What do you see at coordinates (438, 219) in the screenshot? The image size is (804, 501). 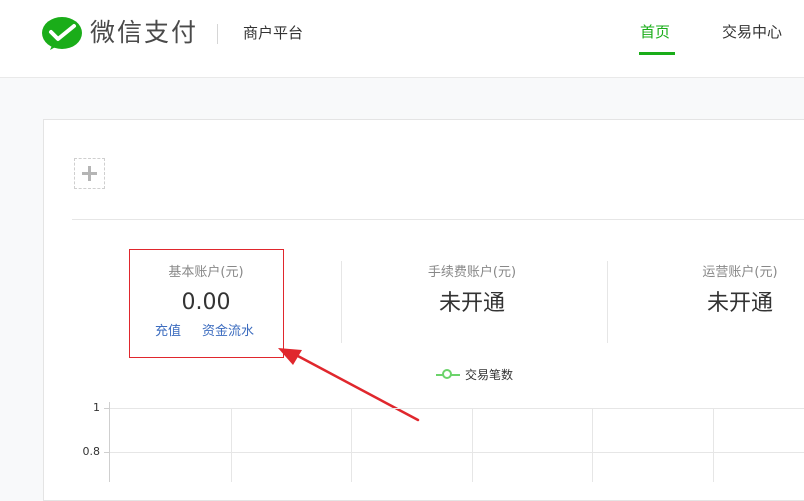 I see `section-divider` at bounding box center [438, 219].